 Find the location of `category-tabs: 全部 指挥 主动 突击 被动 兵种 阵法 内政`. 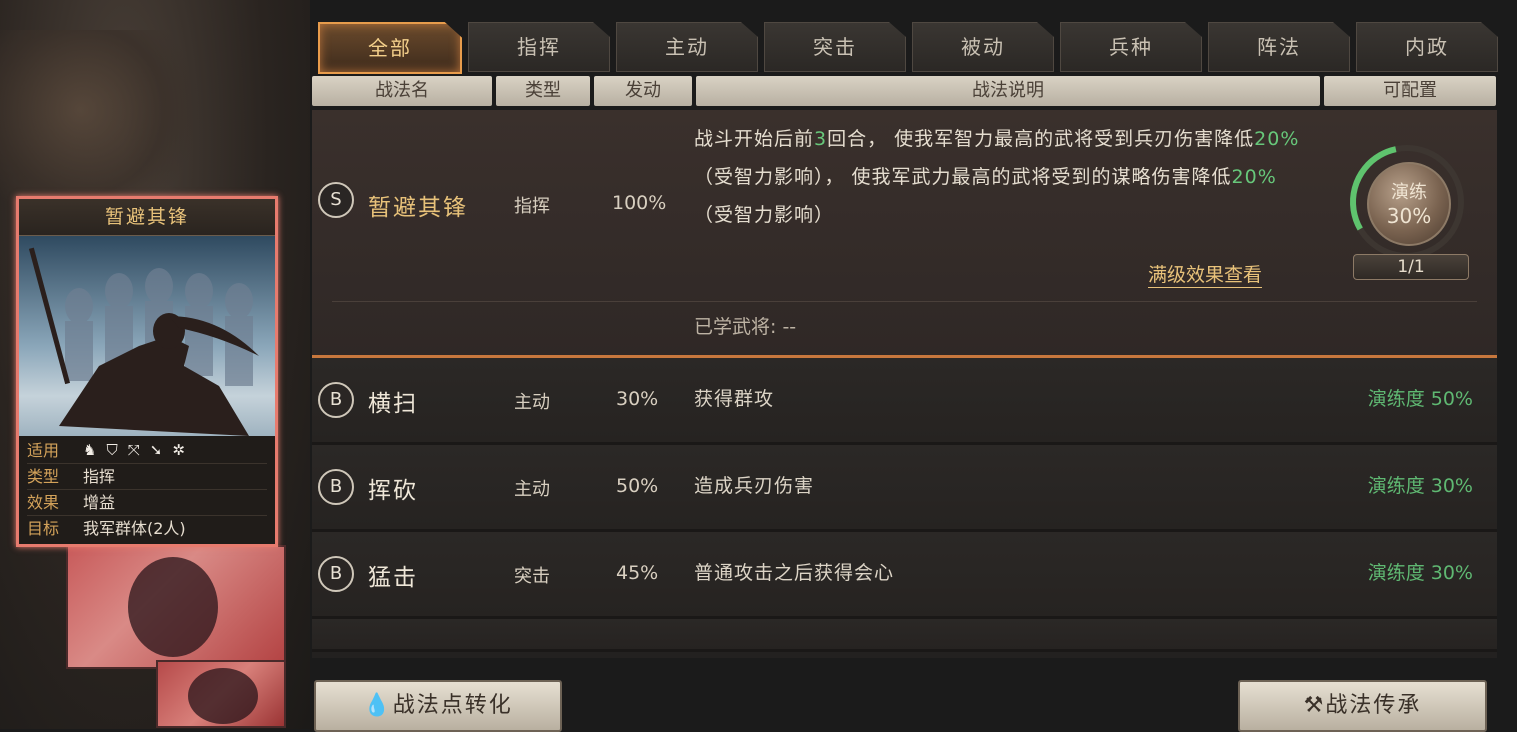

category-tabs: 全部 指挥 主动 突击 被动 兵种 阵法 内政 is located at coordinates (908, 48).